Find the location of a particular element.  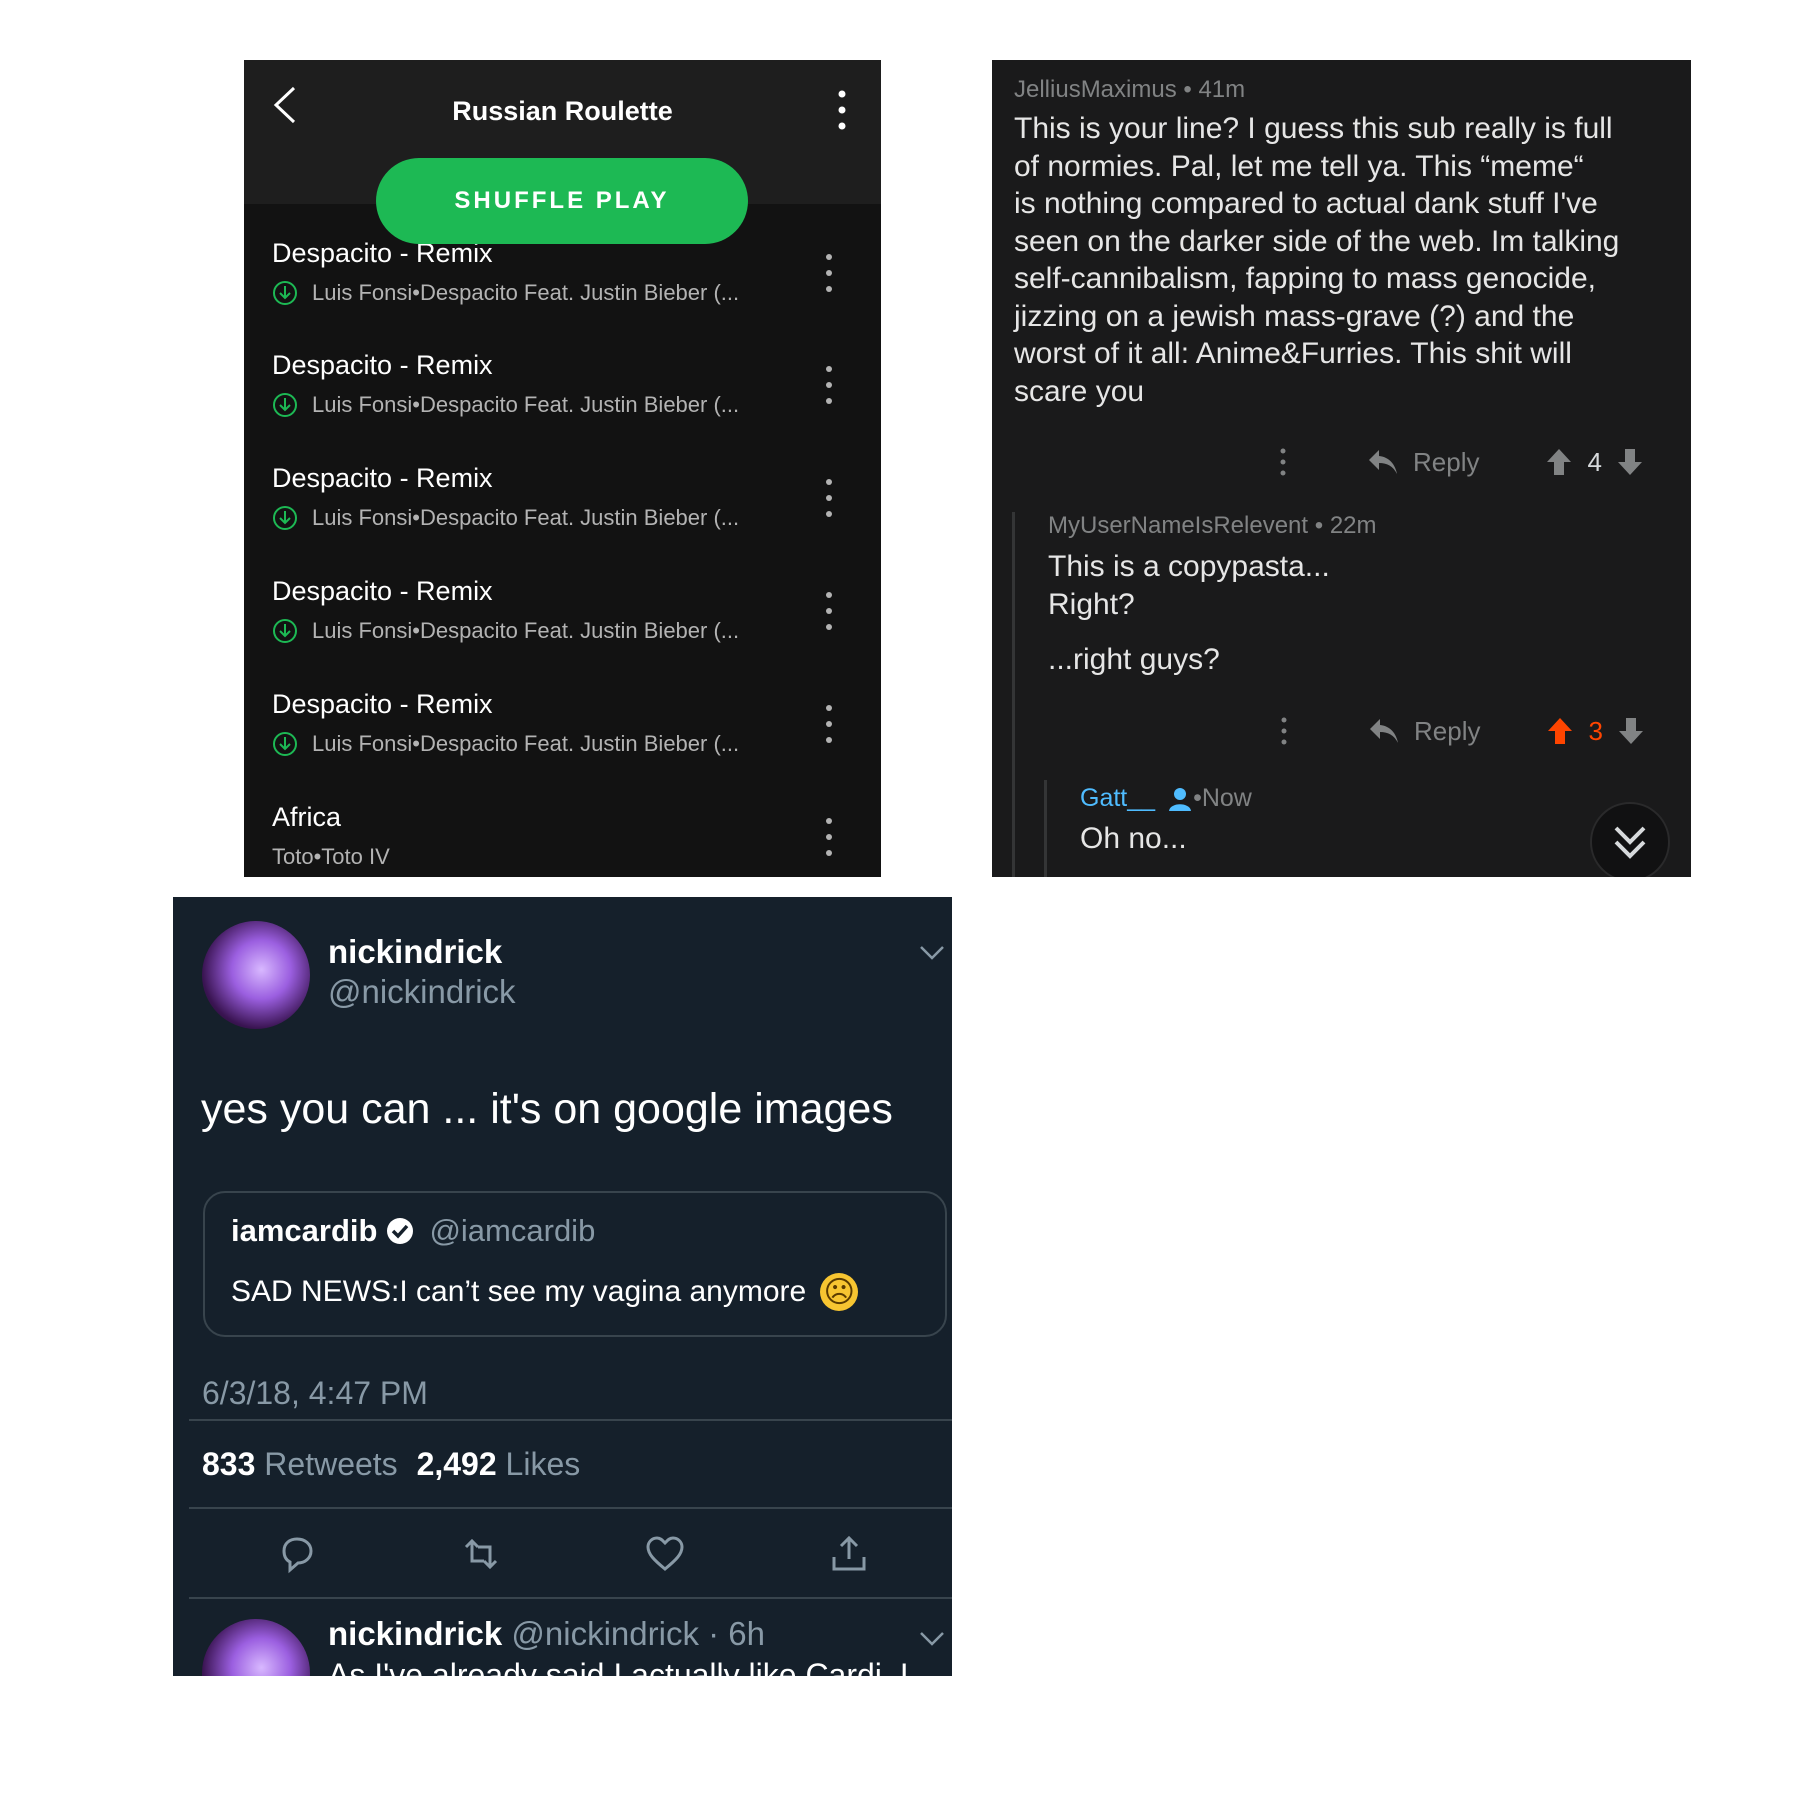

retweets-count: 833 is located at coordinates (228, 1464).